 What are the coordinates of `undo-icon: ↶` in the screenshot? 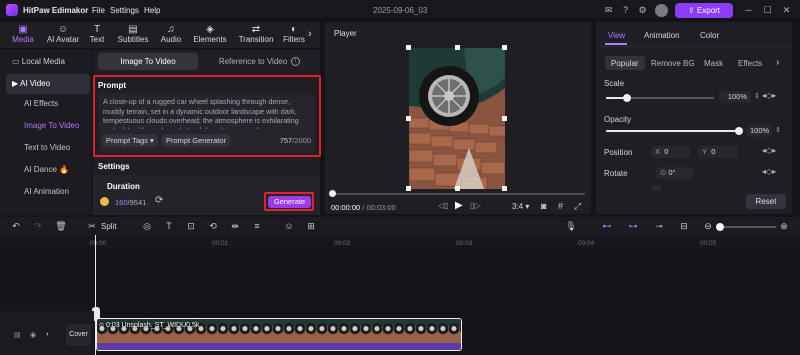 It's located at (16, 226).